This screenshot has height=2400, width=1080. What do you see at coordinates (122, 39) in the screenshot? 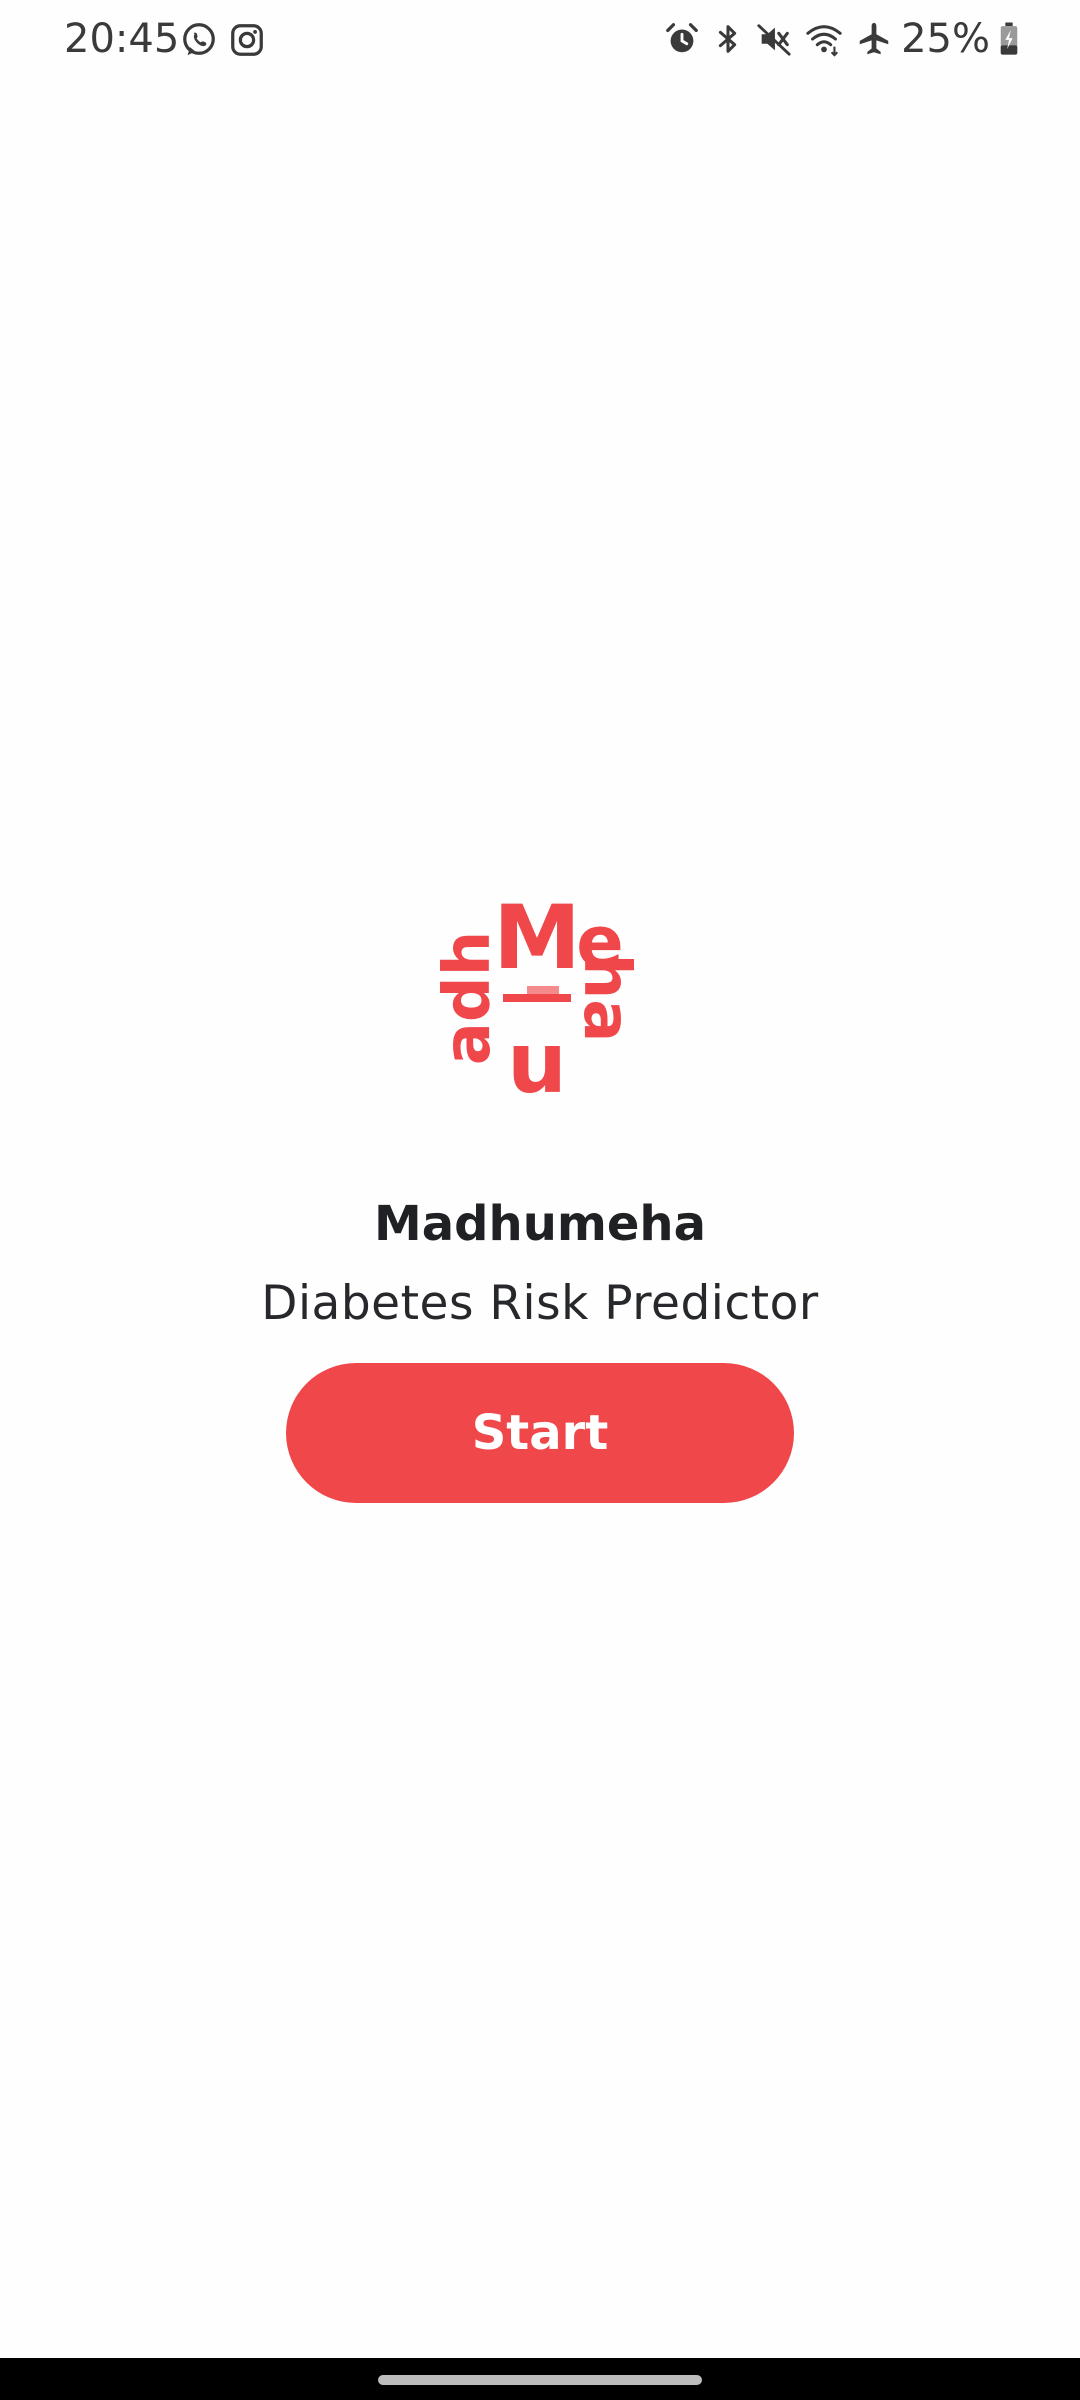
I see `status-time: 20:45` at bounding box center [122, 39].